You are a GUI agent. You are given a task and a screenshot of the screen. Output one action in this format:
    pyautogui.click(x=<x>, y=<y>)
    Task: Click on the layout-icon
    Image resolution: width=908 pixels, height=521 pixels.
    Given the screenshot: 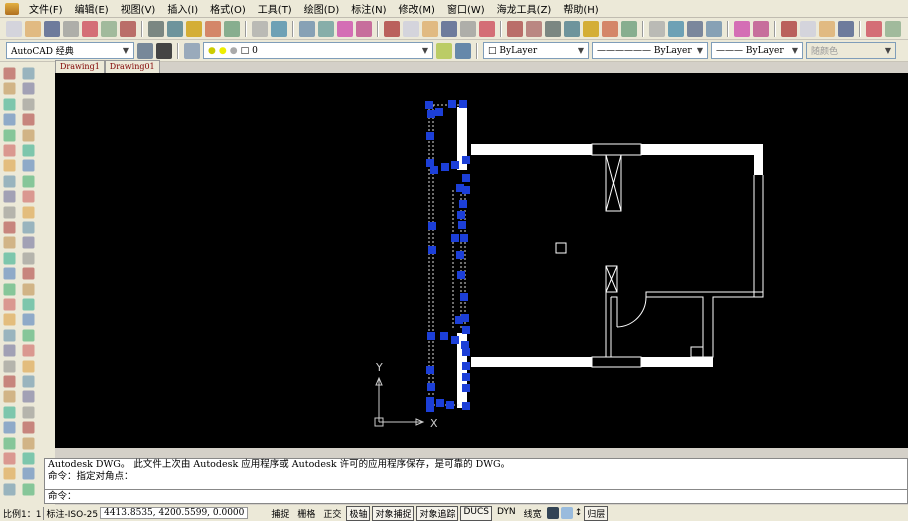 What is the action you would take?
    pyautogui.click(x=566, y=513)
    